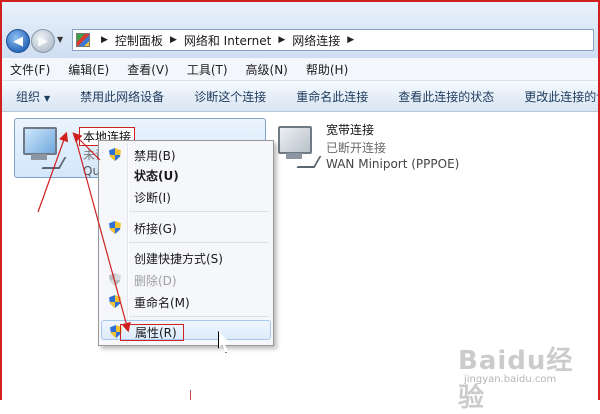 Image resolution: width=600 pixels, height=414 pixels. I want to click on organize-label: 组织, so click(28, 96).